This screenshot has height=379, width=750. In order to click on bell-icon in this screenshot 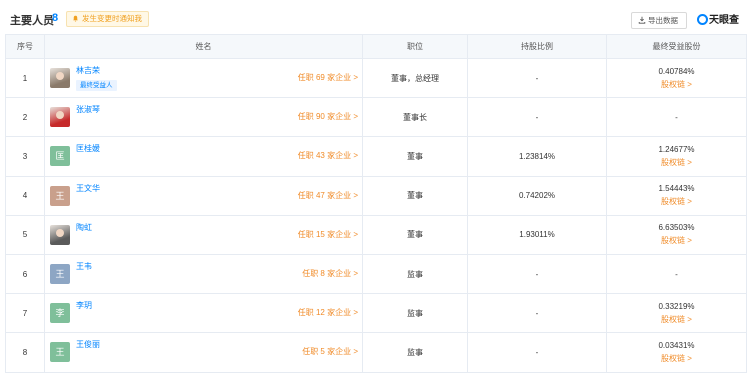, I will do `click(75, 18)`.